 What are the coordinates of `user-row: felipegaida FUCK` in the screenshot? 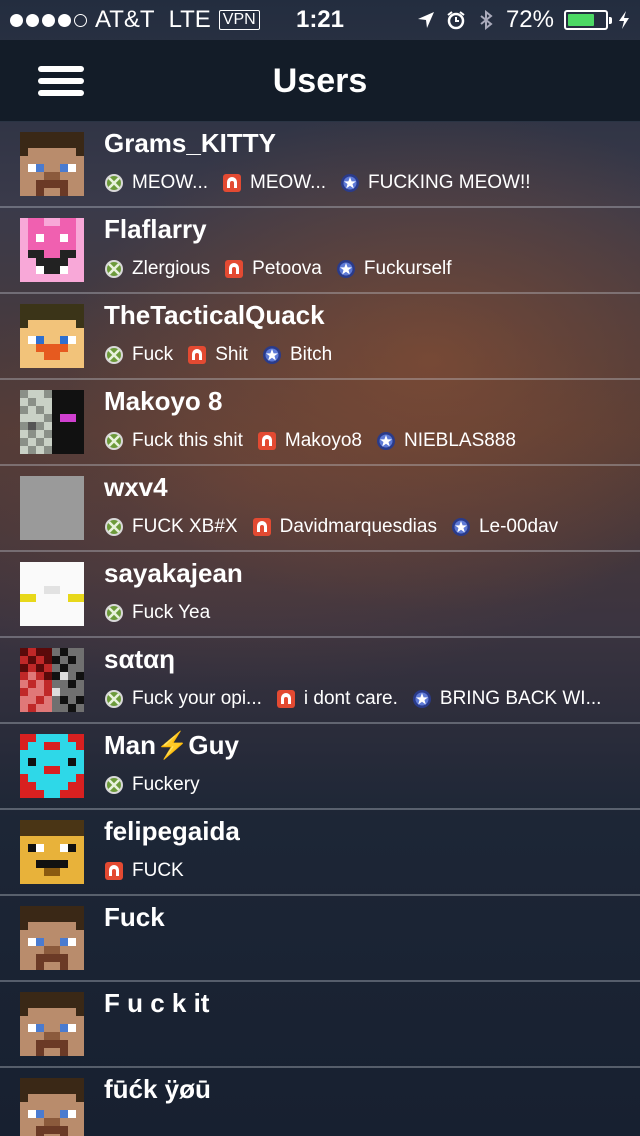 It's located at (320, 853).